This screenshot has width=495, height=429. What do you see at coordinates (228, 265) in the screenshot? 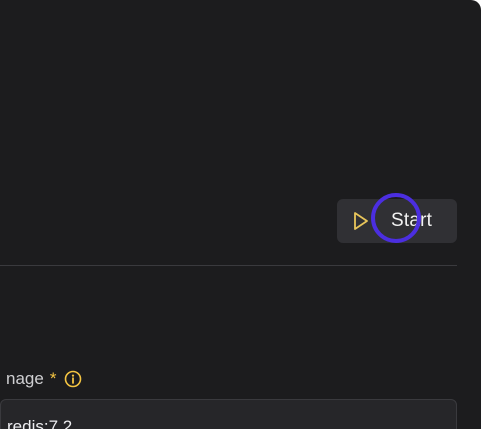
I see `section-divider` at bounding box center [228, 265].